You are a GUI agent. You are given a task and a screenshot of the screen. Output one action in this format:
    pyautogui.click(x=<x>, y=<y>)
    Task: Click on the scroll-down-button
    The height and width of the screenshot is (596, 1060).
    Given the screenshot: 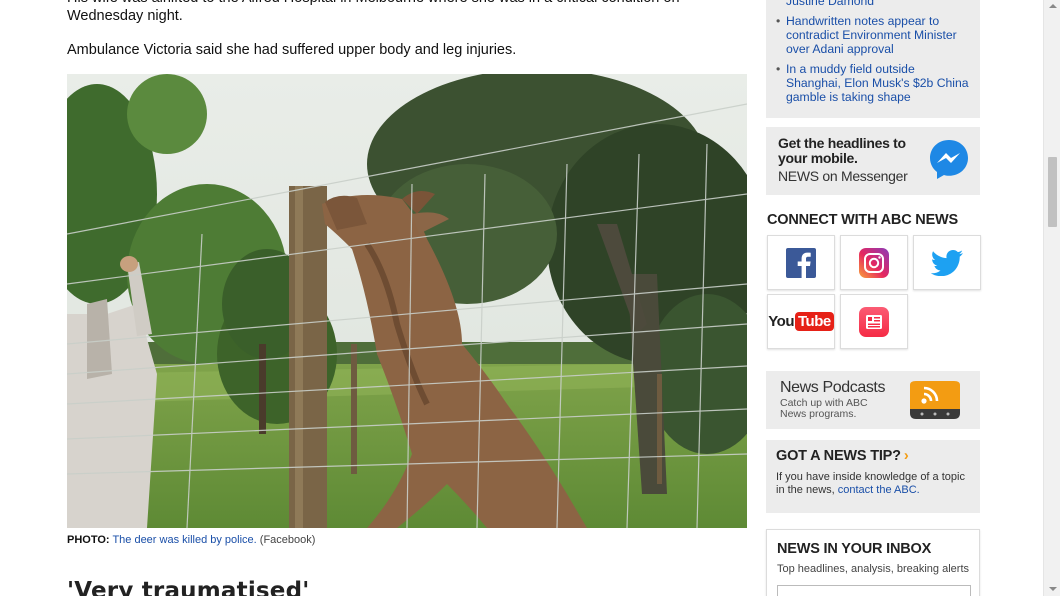 What is the action you would take?
    pyautogui.click(x=1052, y=589)
    